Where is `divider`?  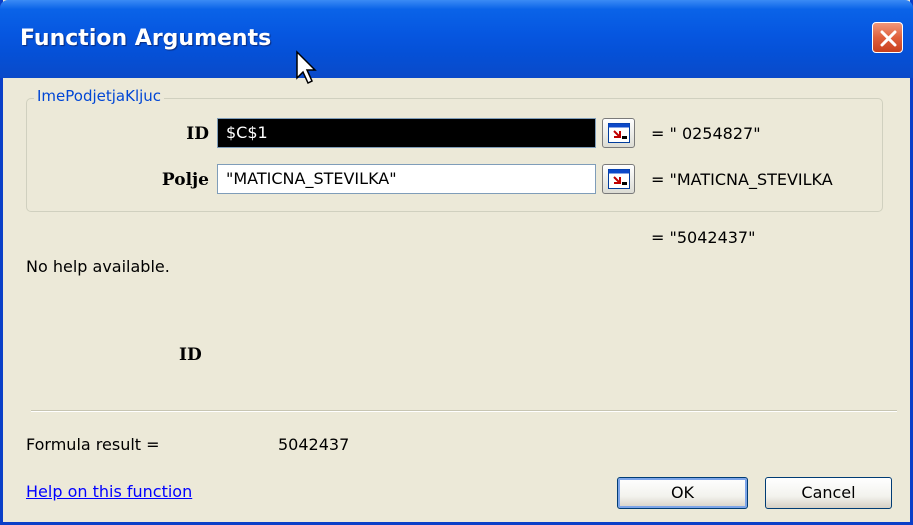 divider is located at coordinates (464, 411).